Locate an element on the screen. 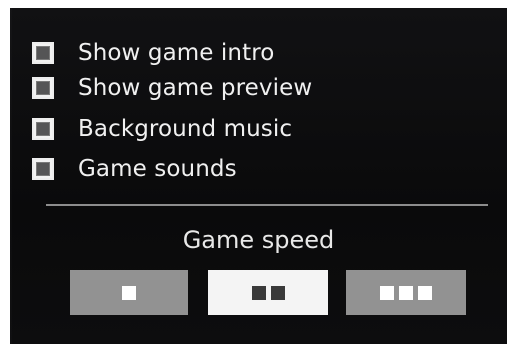 The image size is (514, 347). show-game-preview-label: Show game preview is located at coordinates (195, 88).